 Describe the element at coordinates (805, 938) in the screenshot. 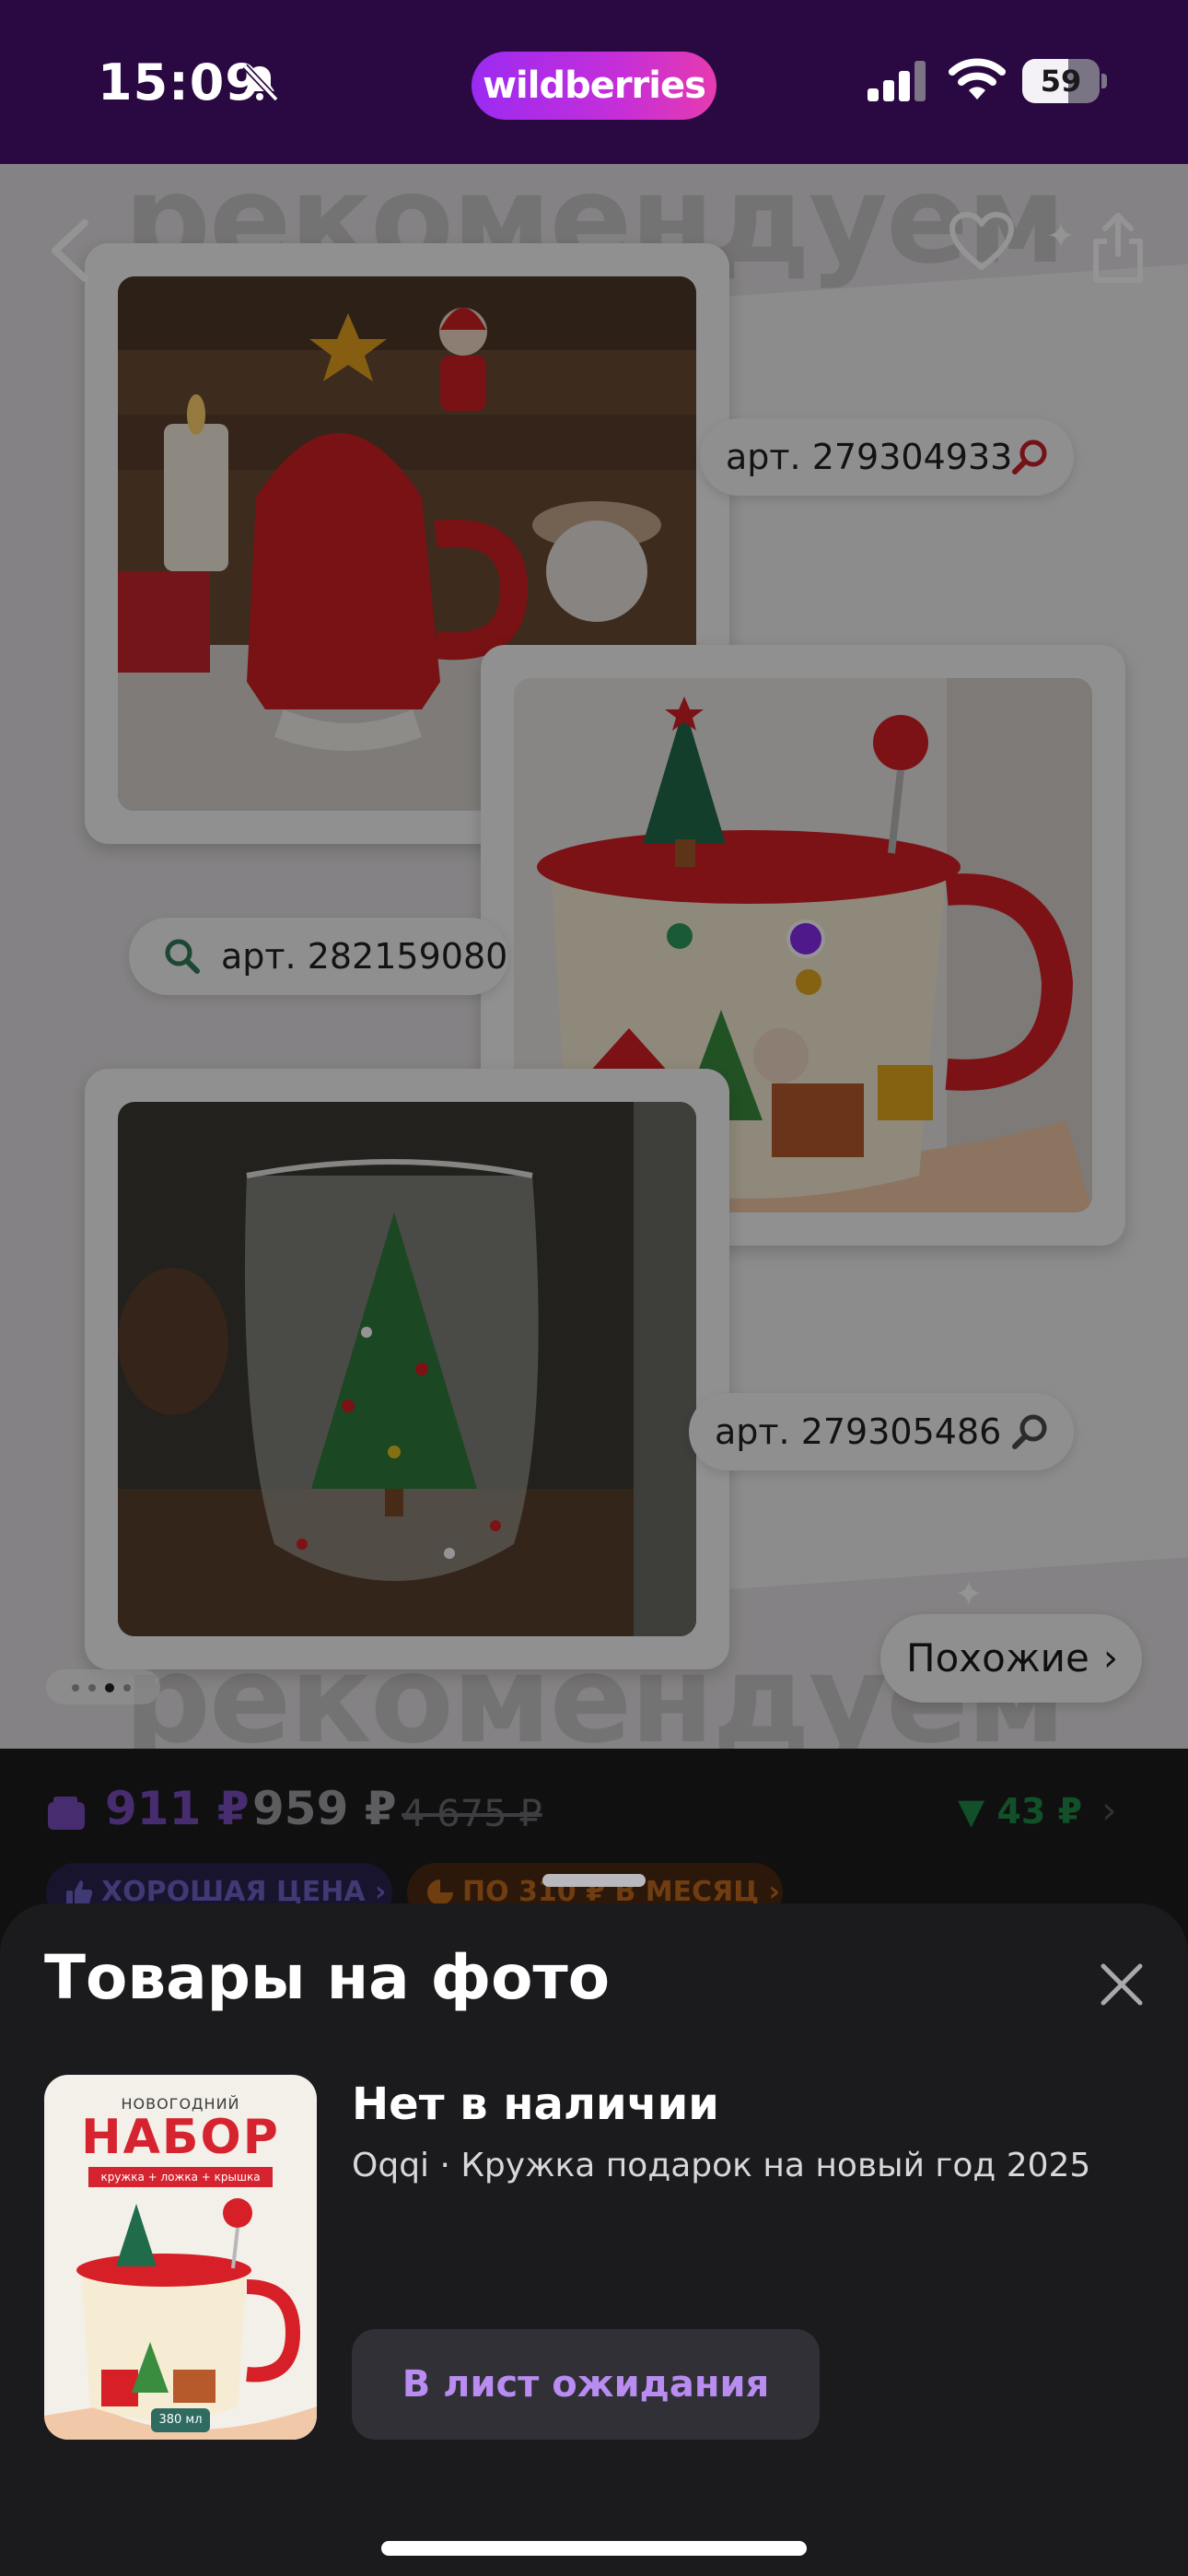

I see `selected-marker` at that location.